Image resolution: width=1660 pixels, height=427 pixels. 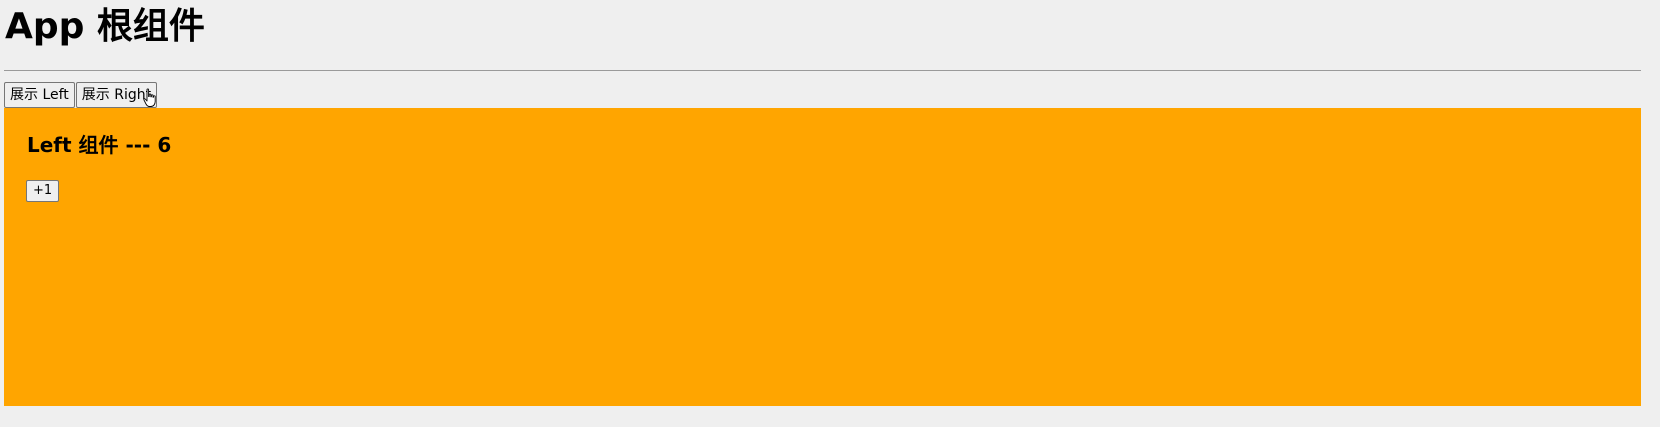 I want to click on increment-button: +1, so click(x=43, y=191).